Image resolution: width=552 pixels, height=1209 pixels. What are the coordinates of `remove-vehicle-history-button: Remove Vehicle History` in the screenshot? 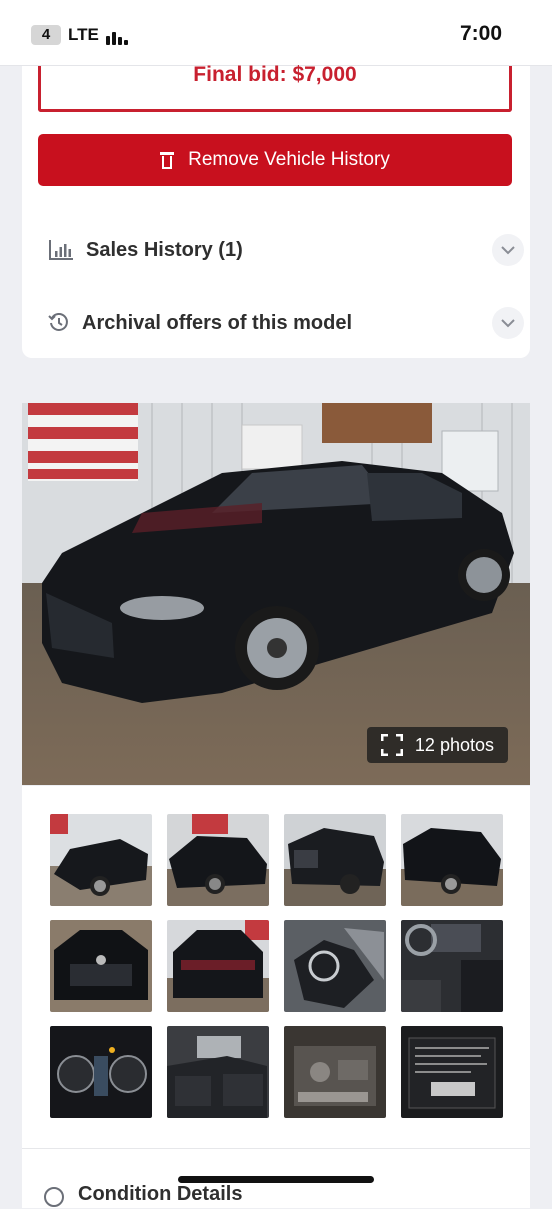 It's located at (275, 160).